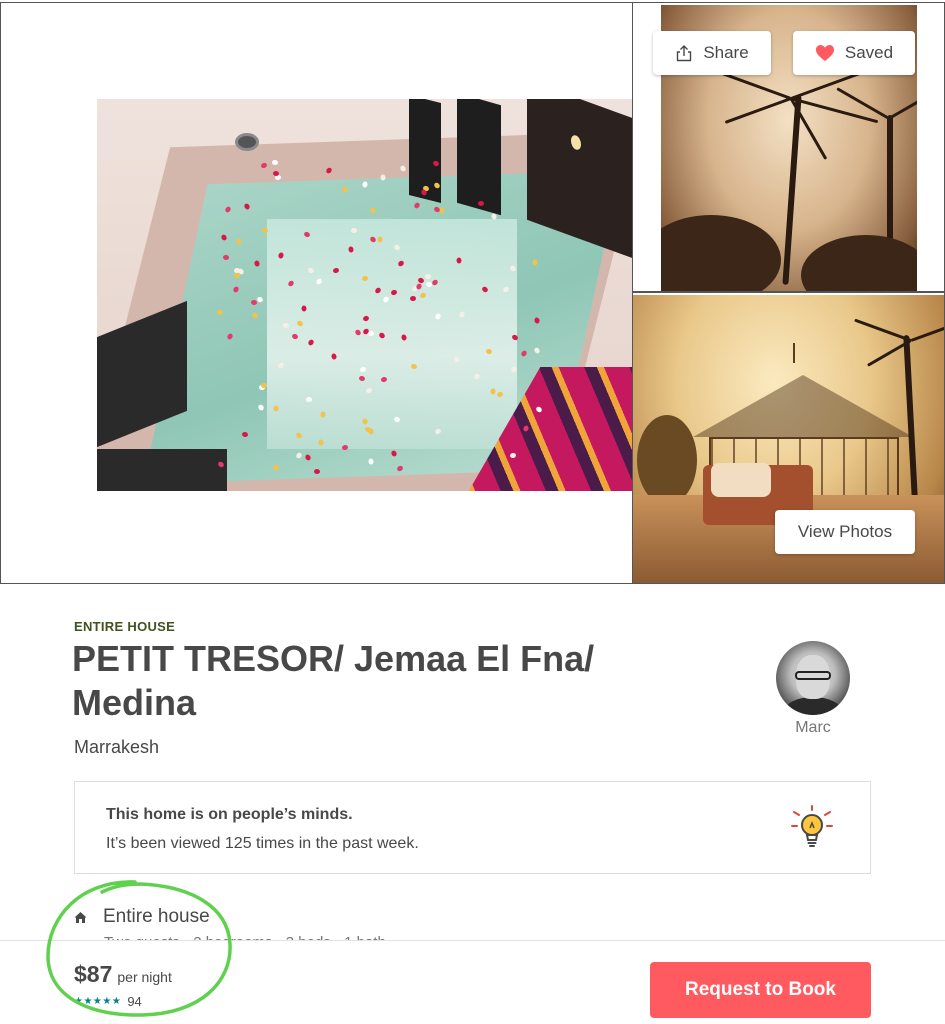 The height and width of the screenshot is (1024, 945). What do you see at coordinates (824, 53) in the screenshot?
I see `heart-icon` at bounding box center [824, 53].